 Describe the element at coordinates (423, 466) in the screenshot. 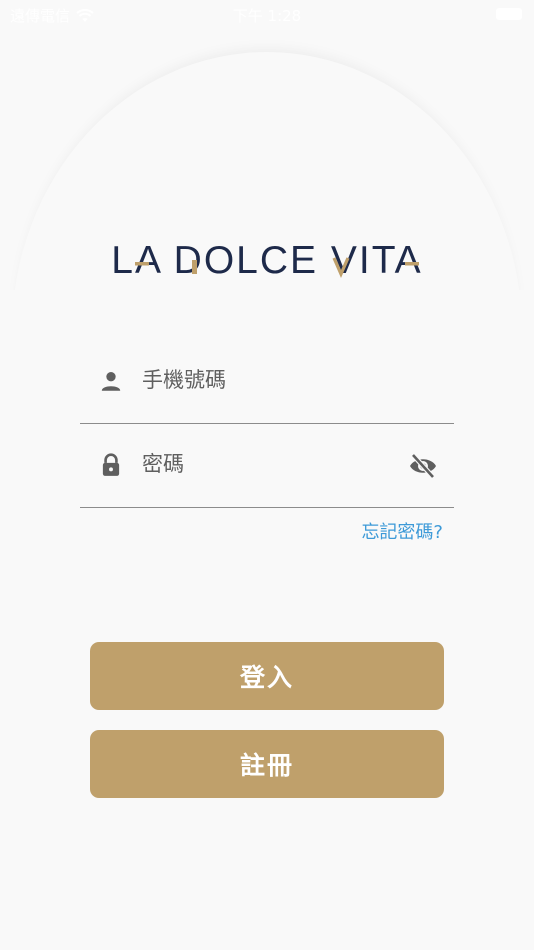

I see `eye-off-icon` at that location.